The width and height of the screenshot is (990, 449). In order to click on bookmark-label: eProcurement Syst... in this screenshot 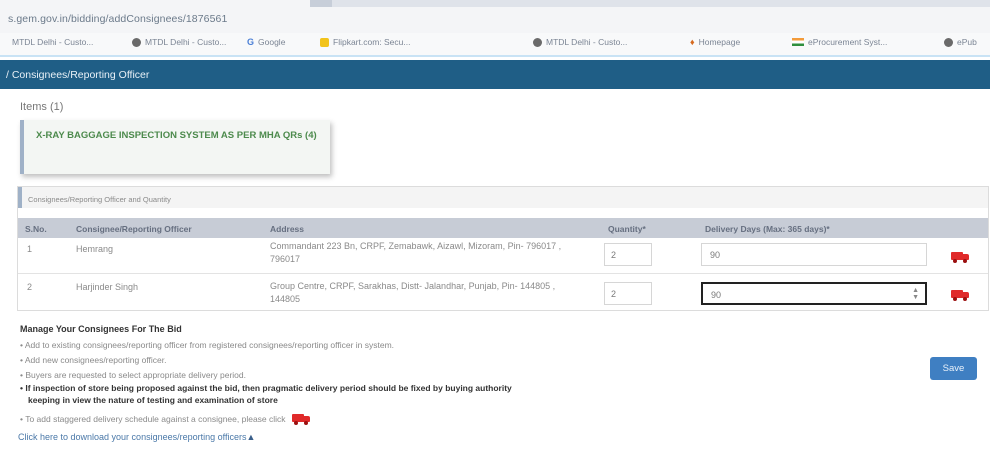, I will do `click(848, 42)`.